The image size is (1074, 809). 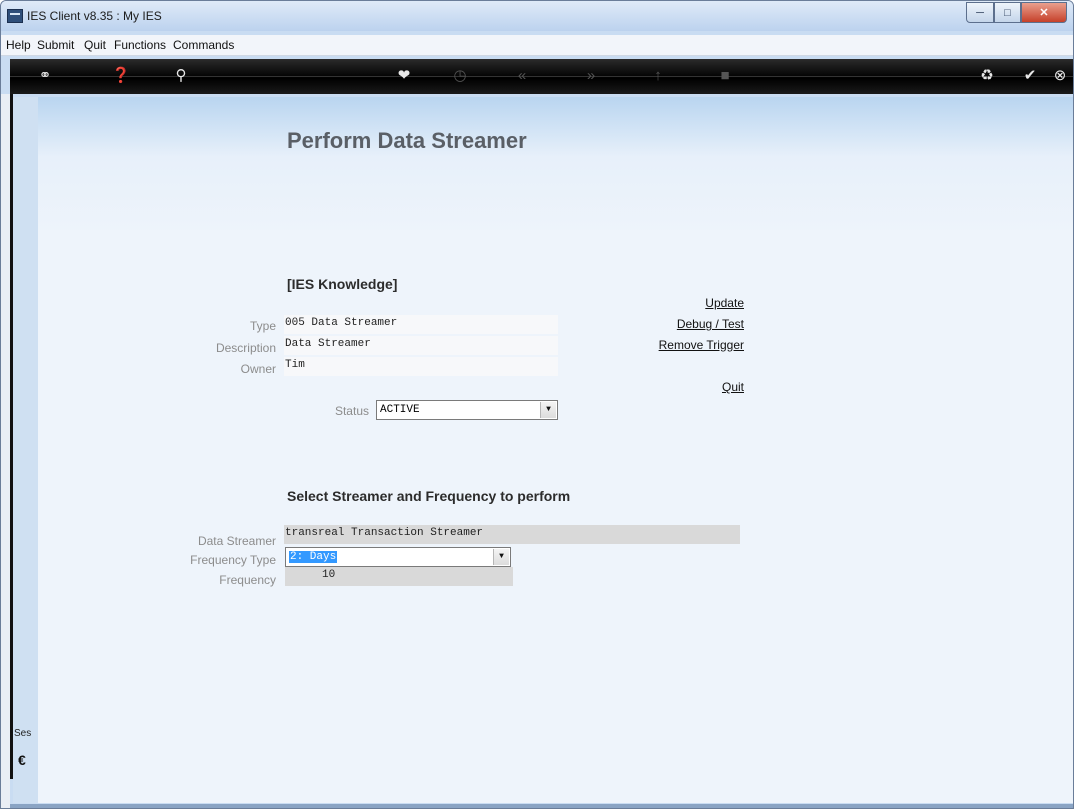 What do you see at coordinates (121, 76) in the screenshot?
I see `help-icon: ❓` at bounding box center [121, 76].